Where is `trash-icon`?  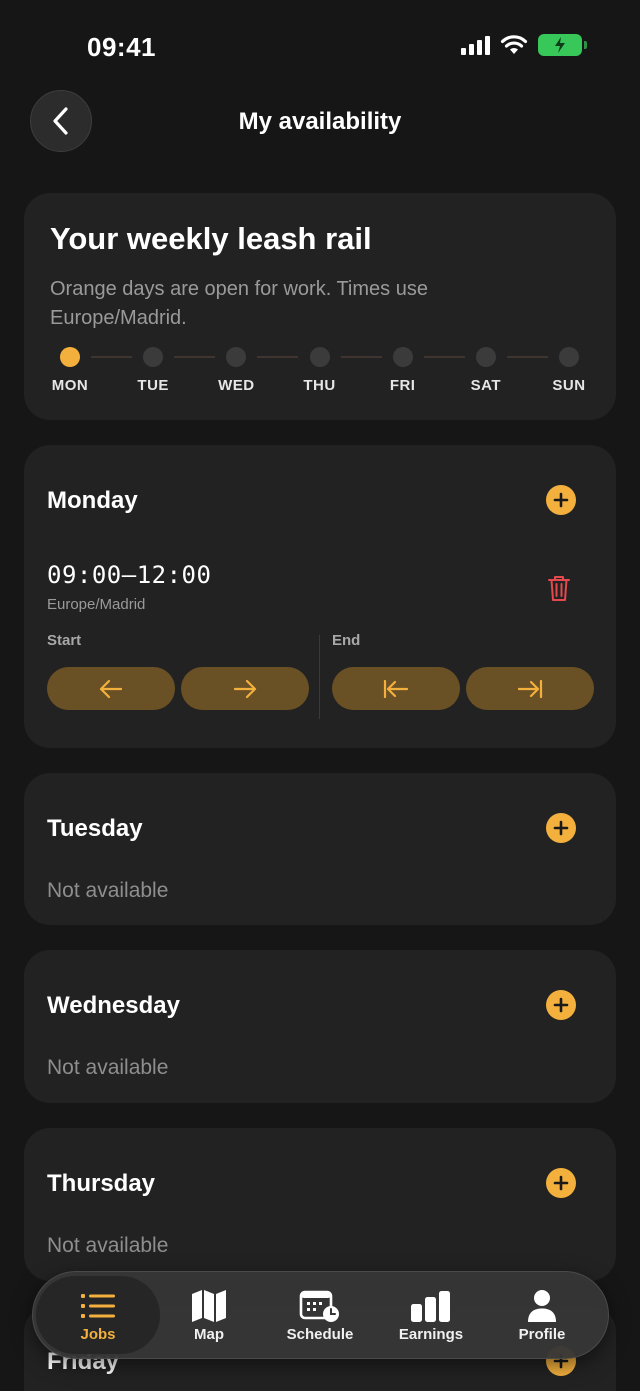
trash-icon is located at coordinates (559, 588).